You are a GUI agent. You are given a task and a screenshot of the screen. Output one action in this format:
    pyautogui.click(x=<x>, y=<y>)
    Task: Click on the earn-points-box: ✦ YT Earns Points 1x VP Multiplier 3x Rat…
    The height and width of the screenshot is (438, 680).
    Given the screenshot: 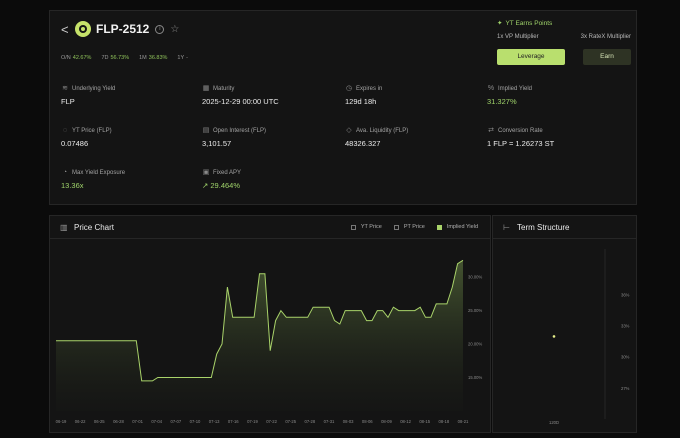 What is the action you would take?
    pyautogui.click(x=564, y=42)
    